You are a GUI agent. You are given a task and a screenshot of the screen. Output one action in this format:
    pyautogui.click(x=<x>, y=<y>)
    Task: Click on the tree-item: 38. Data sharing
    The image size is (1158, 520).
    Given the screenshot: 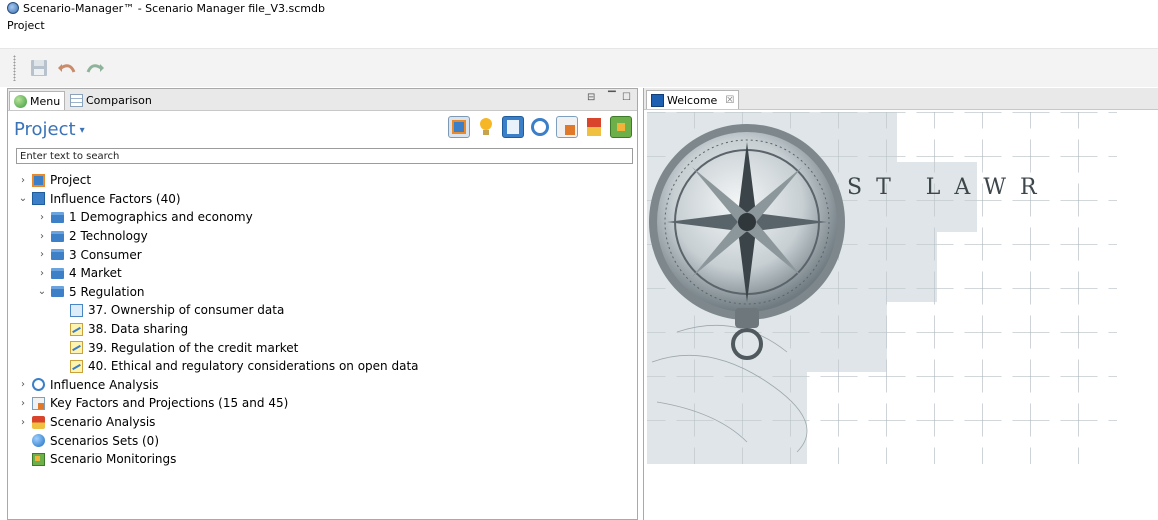 What is the action you would take?
    pyautogui.click(x=326, y=329)
    